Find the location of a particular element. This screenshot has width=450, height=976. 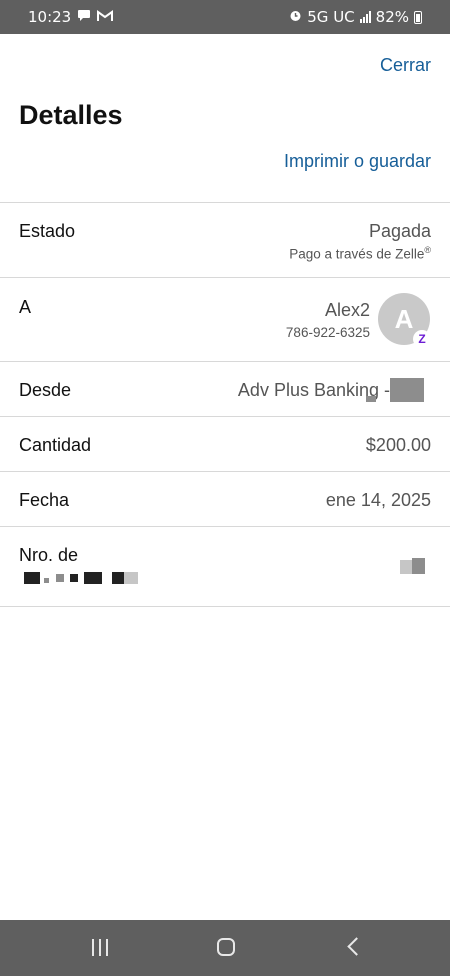

print-or-save-button: Imprimir o guardar is located at coordinates (357, 161).